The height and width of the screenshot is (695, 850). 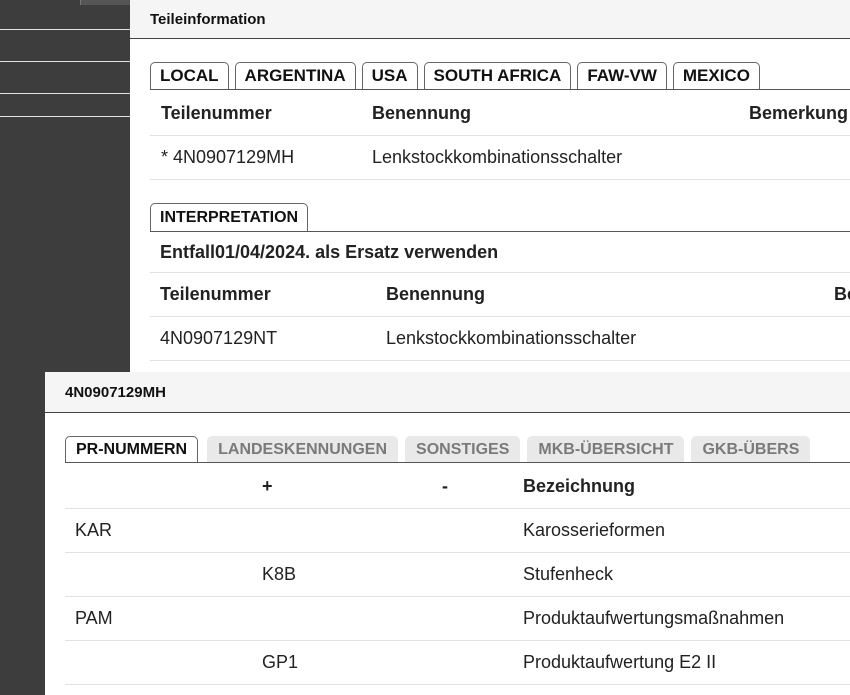 I want to click on background-tab-stub, so click(x=105, y=2).